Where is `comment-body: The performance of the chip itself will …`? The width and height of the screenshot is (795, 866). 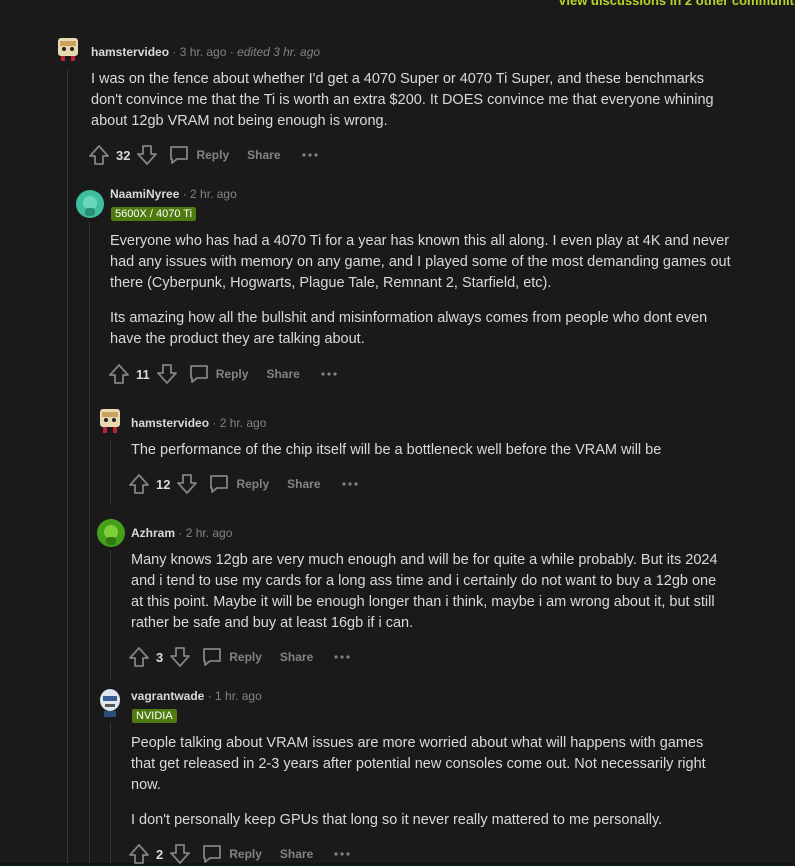 comment-body: The performance of the chip itself will … is located at coordinates (441, 457).